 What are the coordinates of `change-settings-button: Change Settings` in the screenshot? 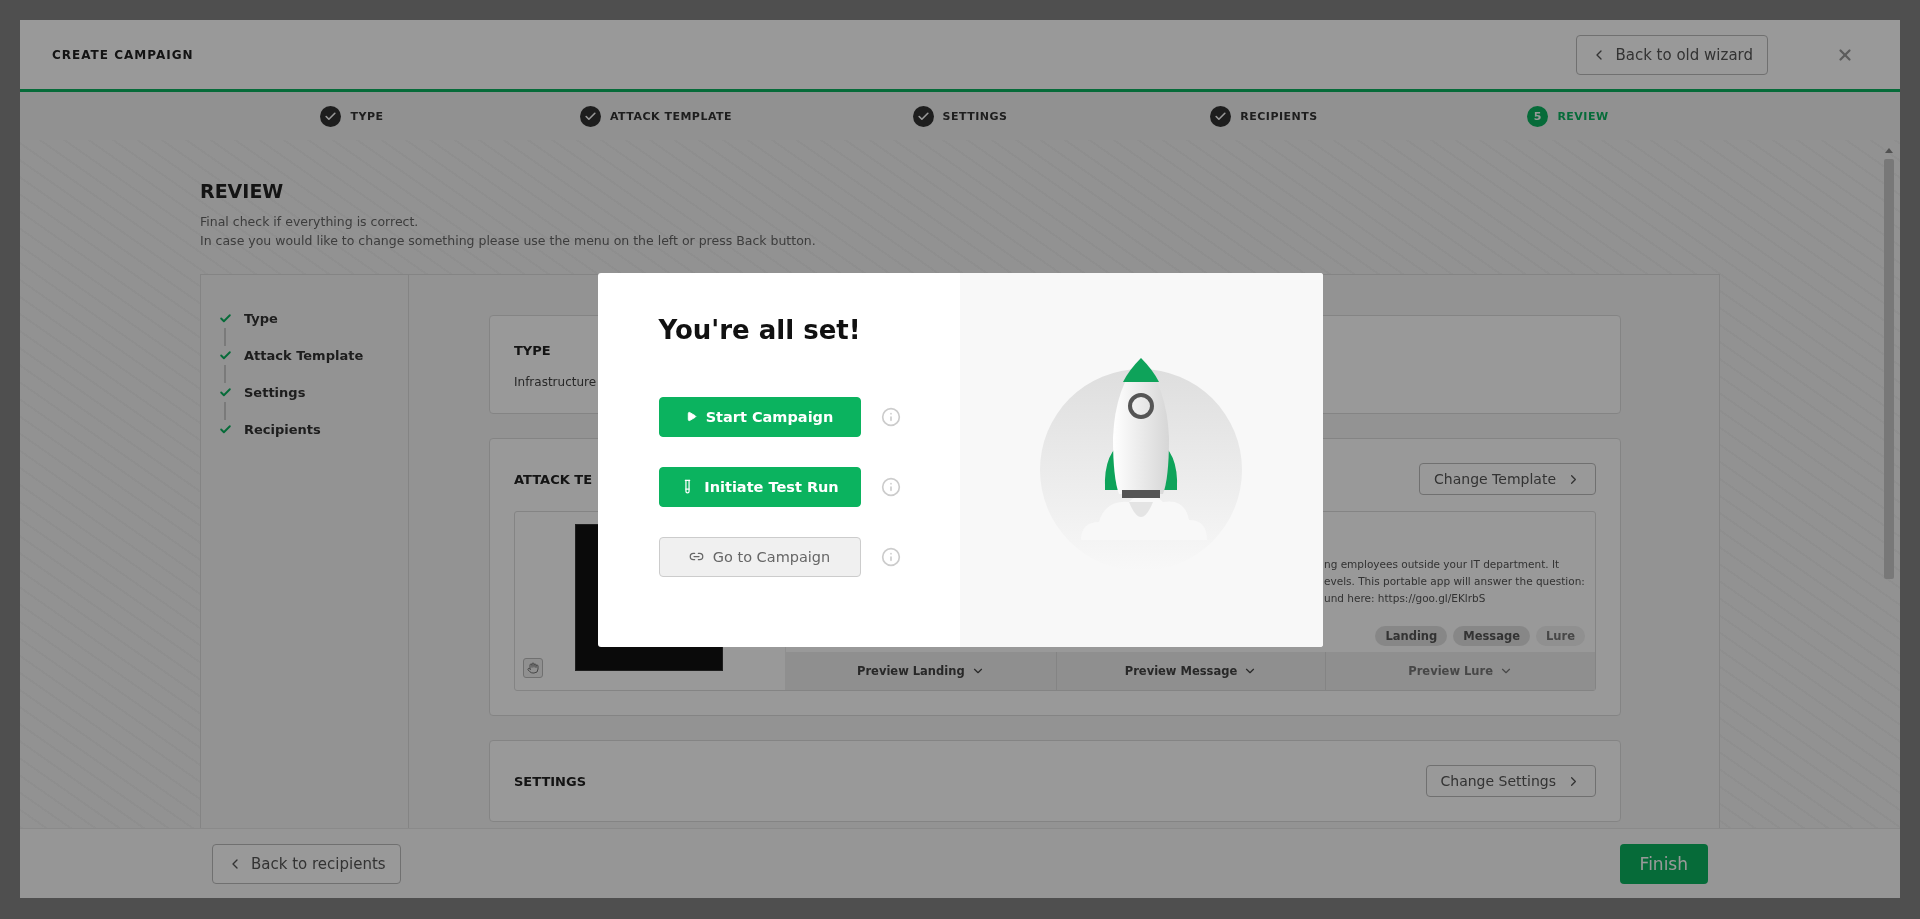 It's located at (1510, 781).